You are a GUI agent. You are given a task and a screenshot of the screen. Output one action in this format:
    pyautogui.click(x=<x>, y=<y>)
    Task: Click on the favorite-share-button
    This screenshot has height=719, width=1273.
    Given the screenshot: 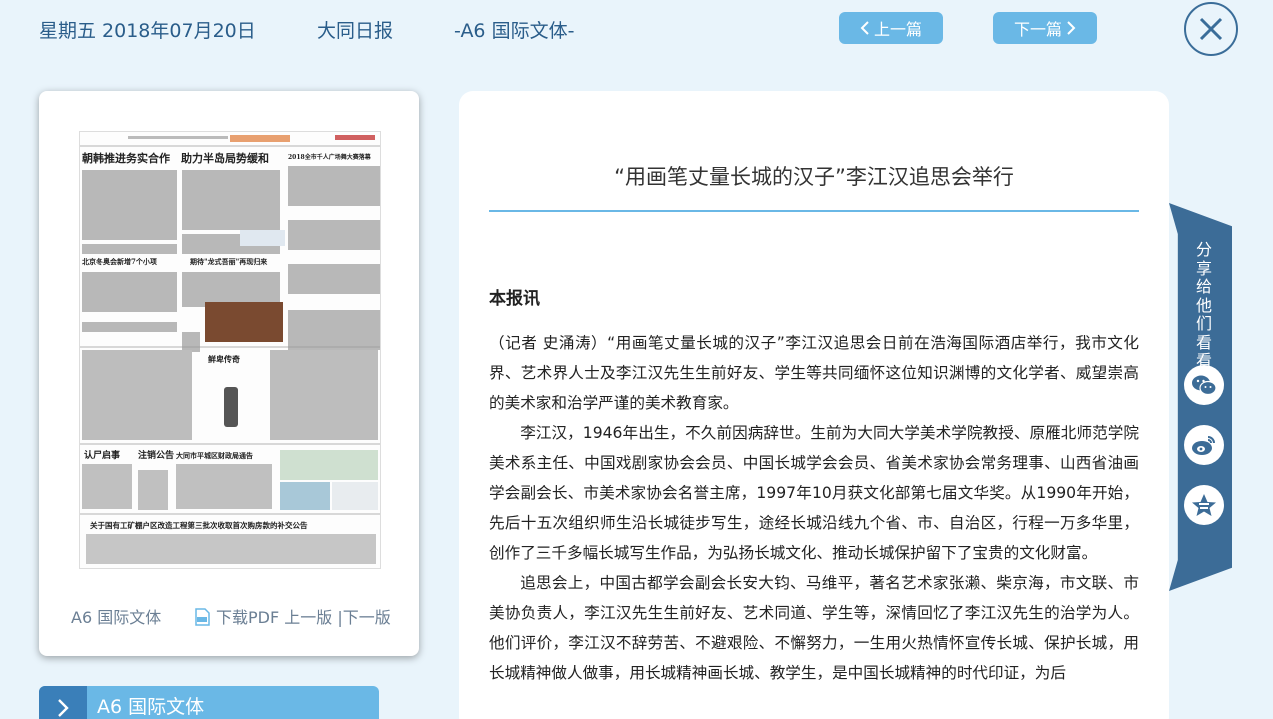 What is the action you would take?
    pyautogui.click(x=1204, y=505)
    